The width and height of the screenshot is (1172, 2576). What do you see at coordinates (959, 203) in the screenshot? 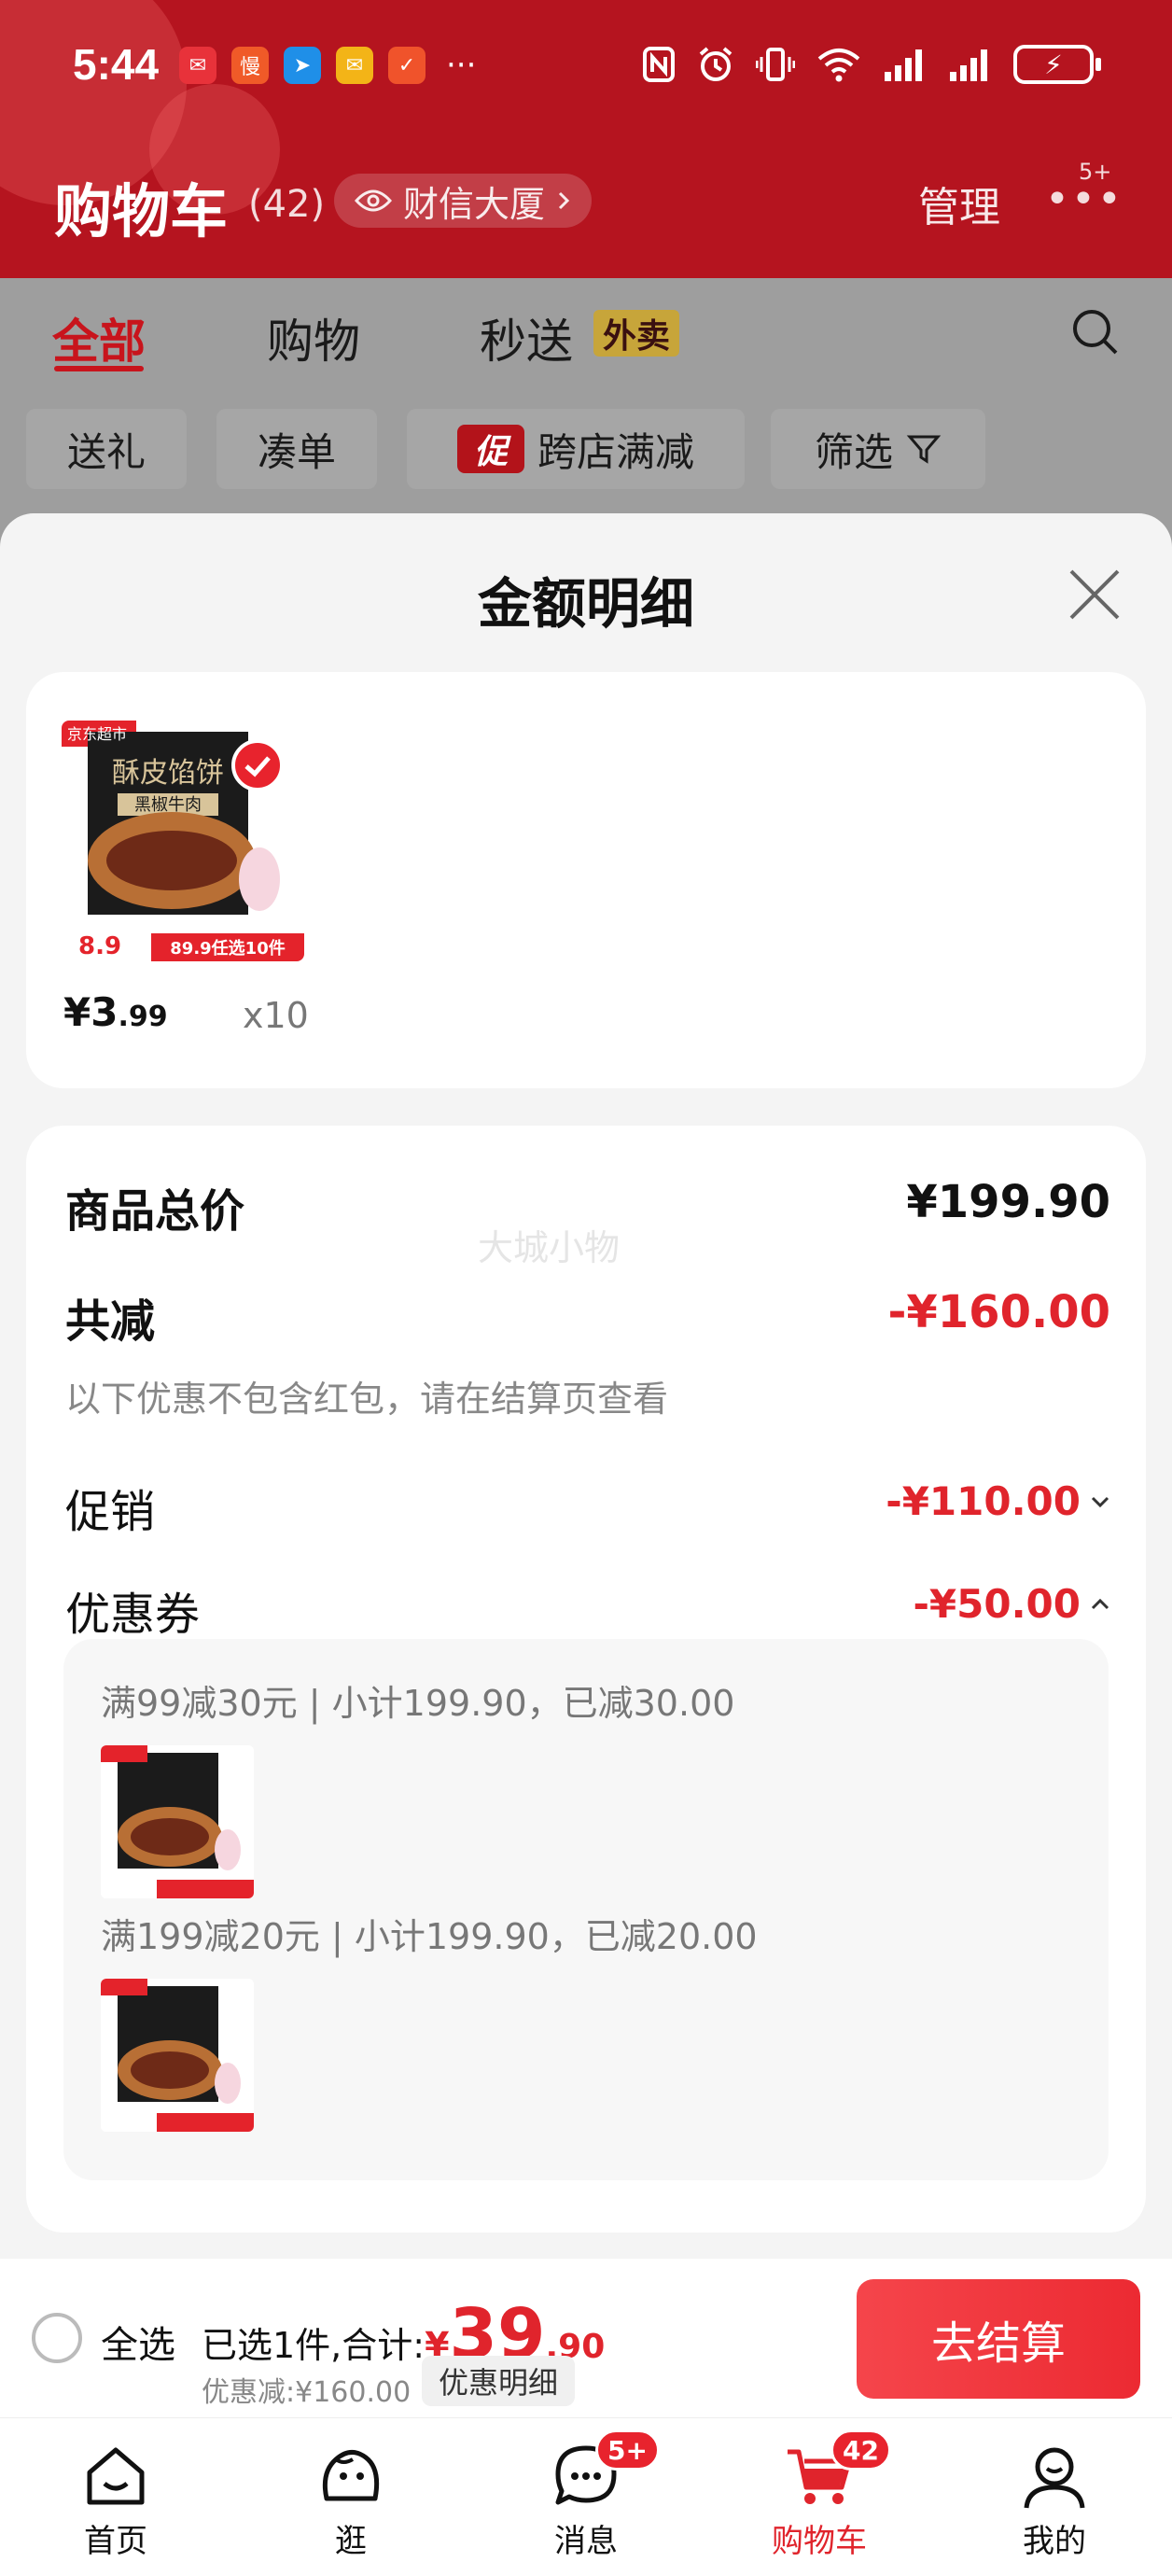
I see `manage-button: 管理` at bounding box center [959, 203].